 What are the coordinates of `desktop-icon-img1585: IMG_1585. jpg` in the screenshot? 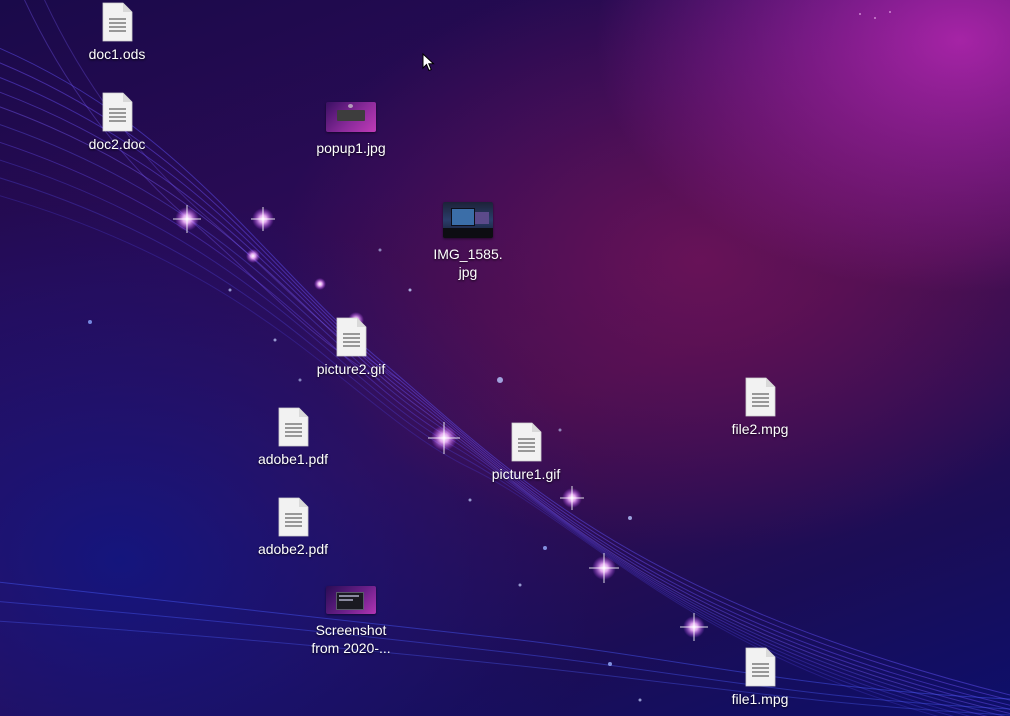 It's located at (468, 238).